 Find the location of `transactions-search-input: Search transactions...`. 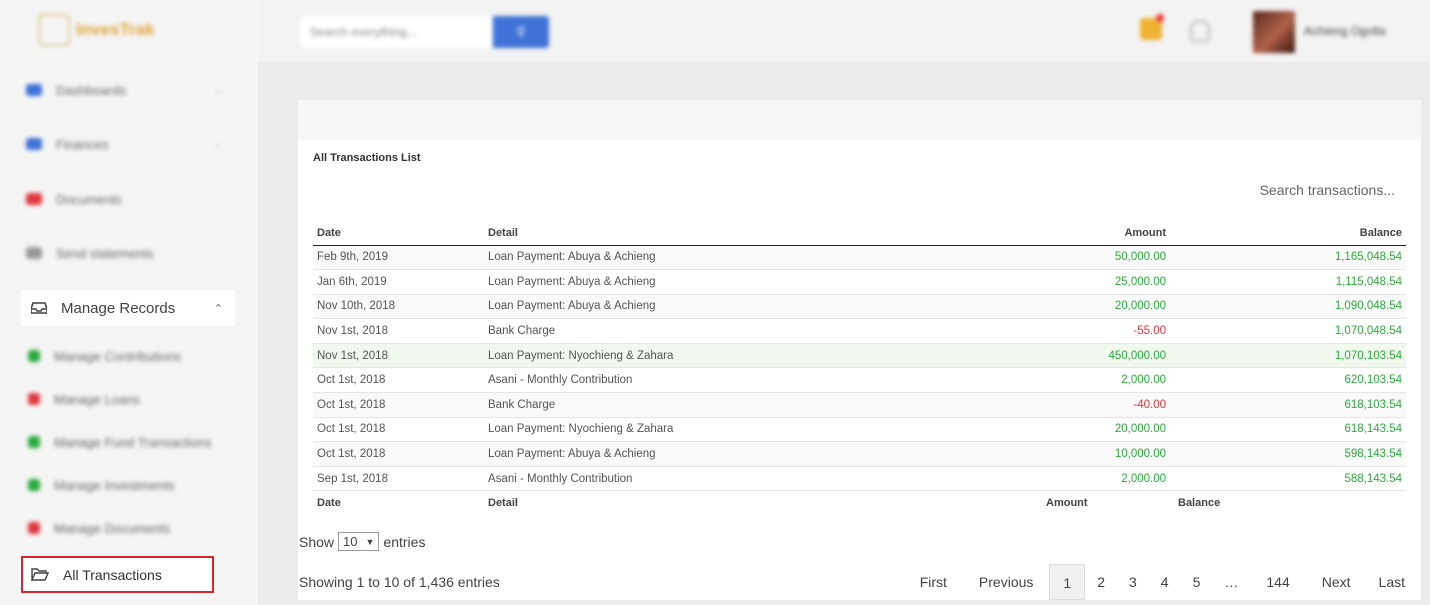

transactions-search-input: Search transactions... is located at coordinates (1327, 190).